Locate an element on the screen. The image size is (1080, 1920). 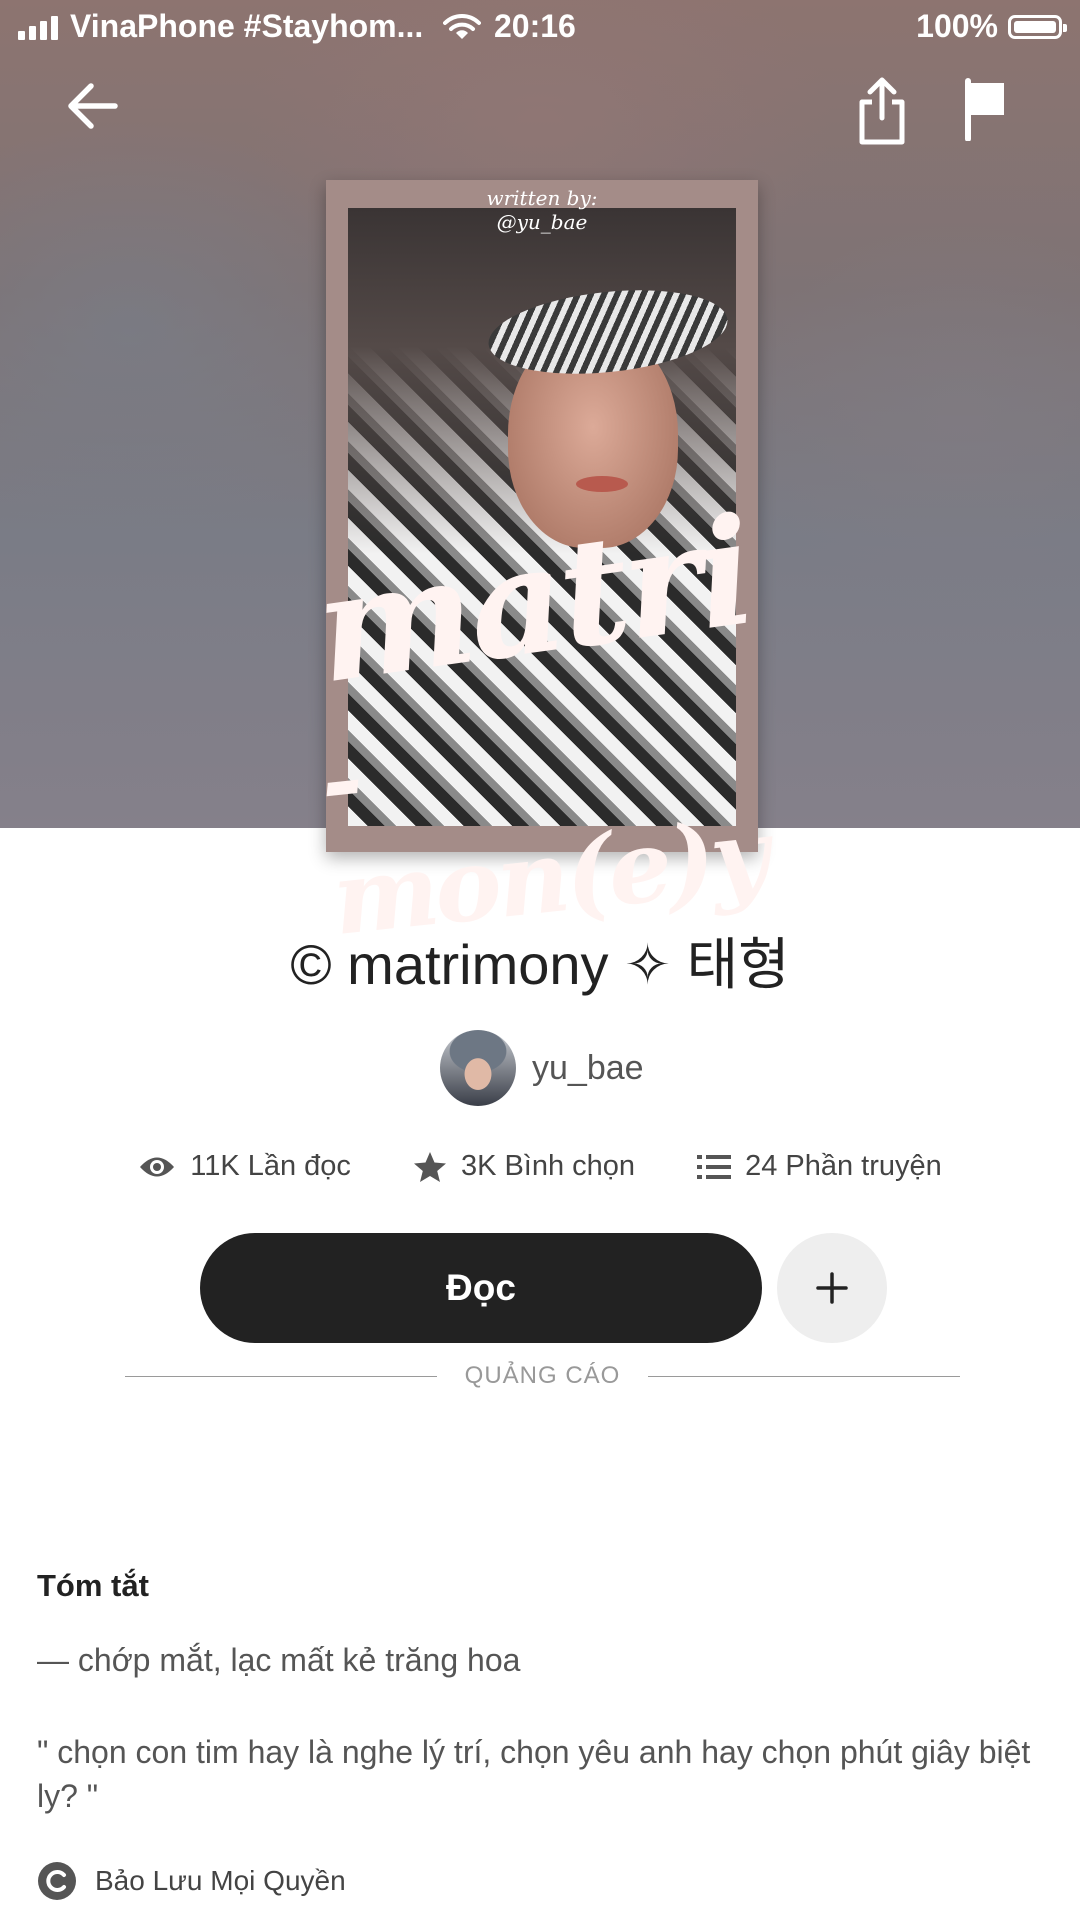
cover-subtitle-art: -mon(e)y is located at coordinates (542, 839).